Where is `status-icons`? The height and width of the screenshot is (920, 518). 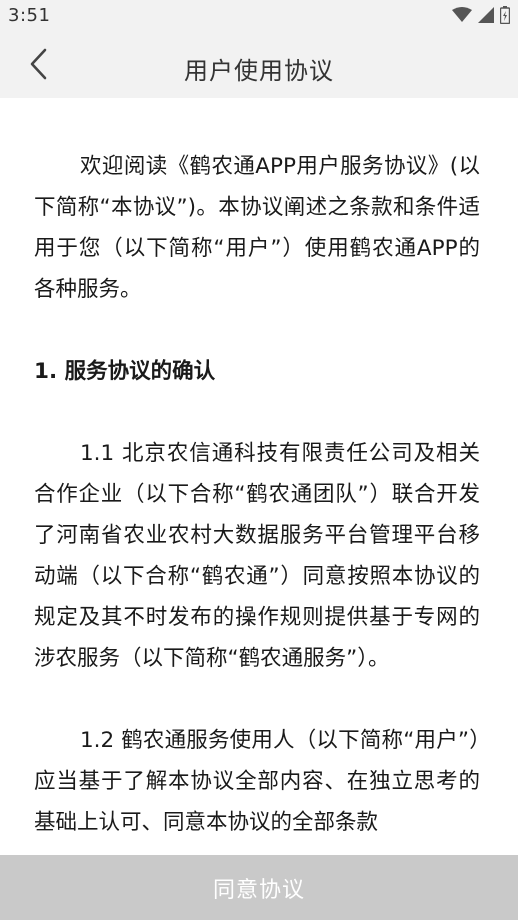
status-icons is located at coordinates (481, 17).